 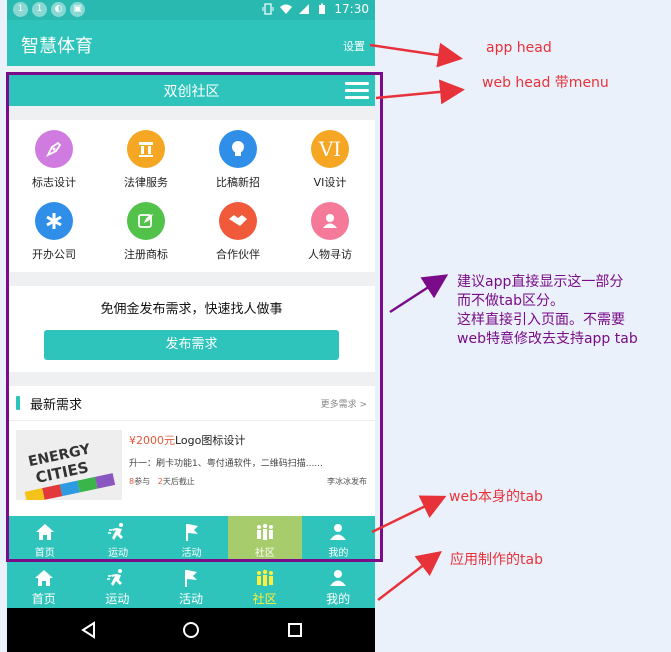 What do you see at coordinates (540, 282) in the screenshot?
I see `annotation-line: 建议app直接显示这一部分` at bounding box center [540, 282].